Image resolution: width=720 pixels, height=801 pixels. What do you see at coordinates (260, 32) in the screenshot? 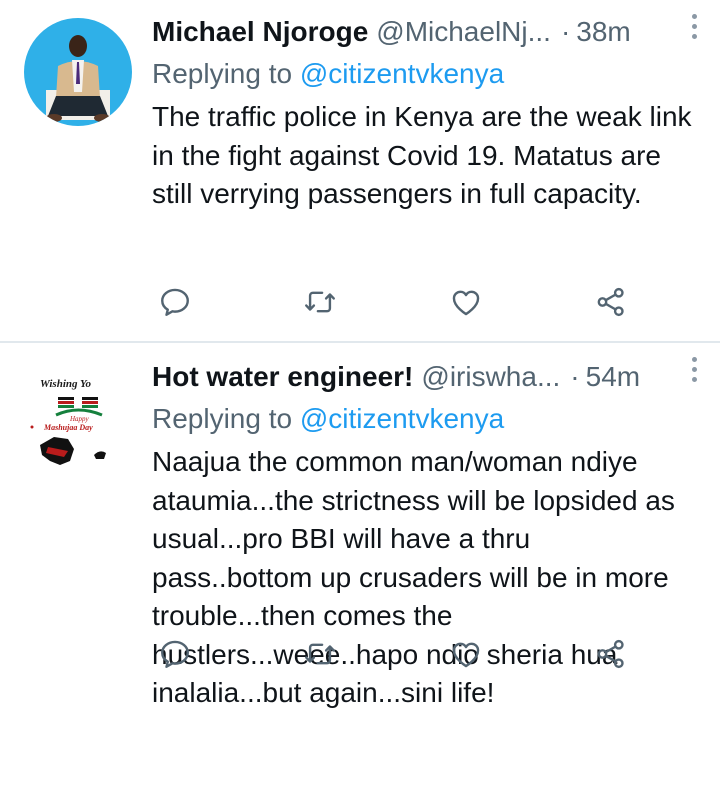
I see `author-name: Michael Njoroge` at bounding box center [260, 32].